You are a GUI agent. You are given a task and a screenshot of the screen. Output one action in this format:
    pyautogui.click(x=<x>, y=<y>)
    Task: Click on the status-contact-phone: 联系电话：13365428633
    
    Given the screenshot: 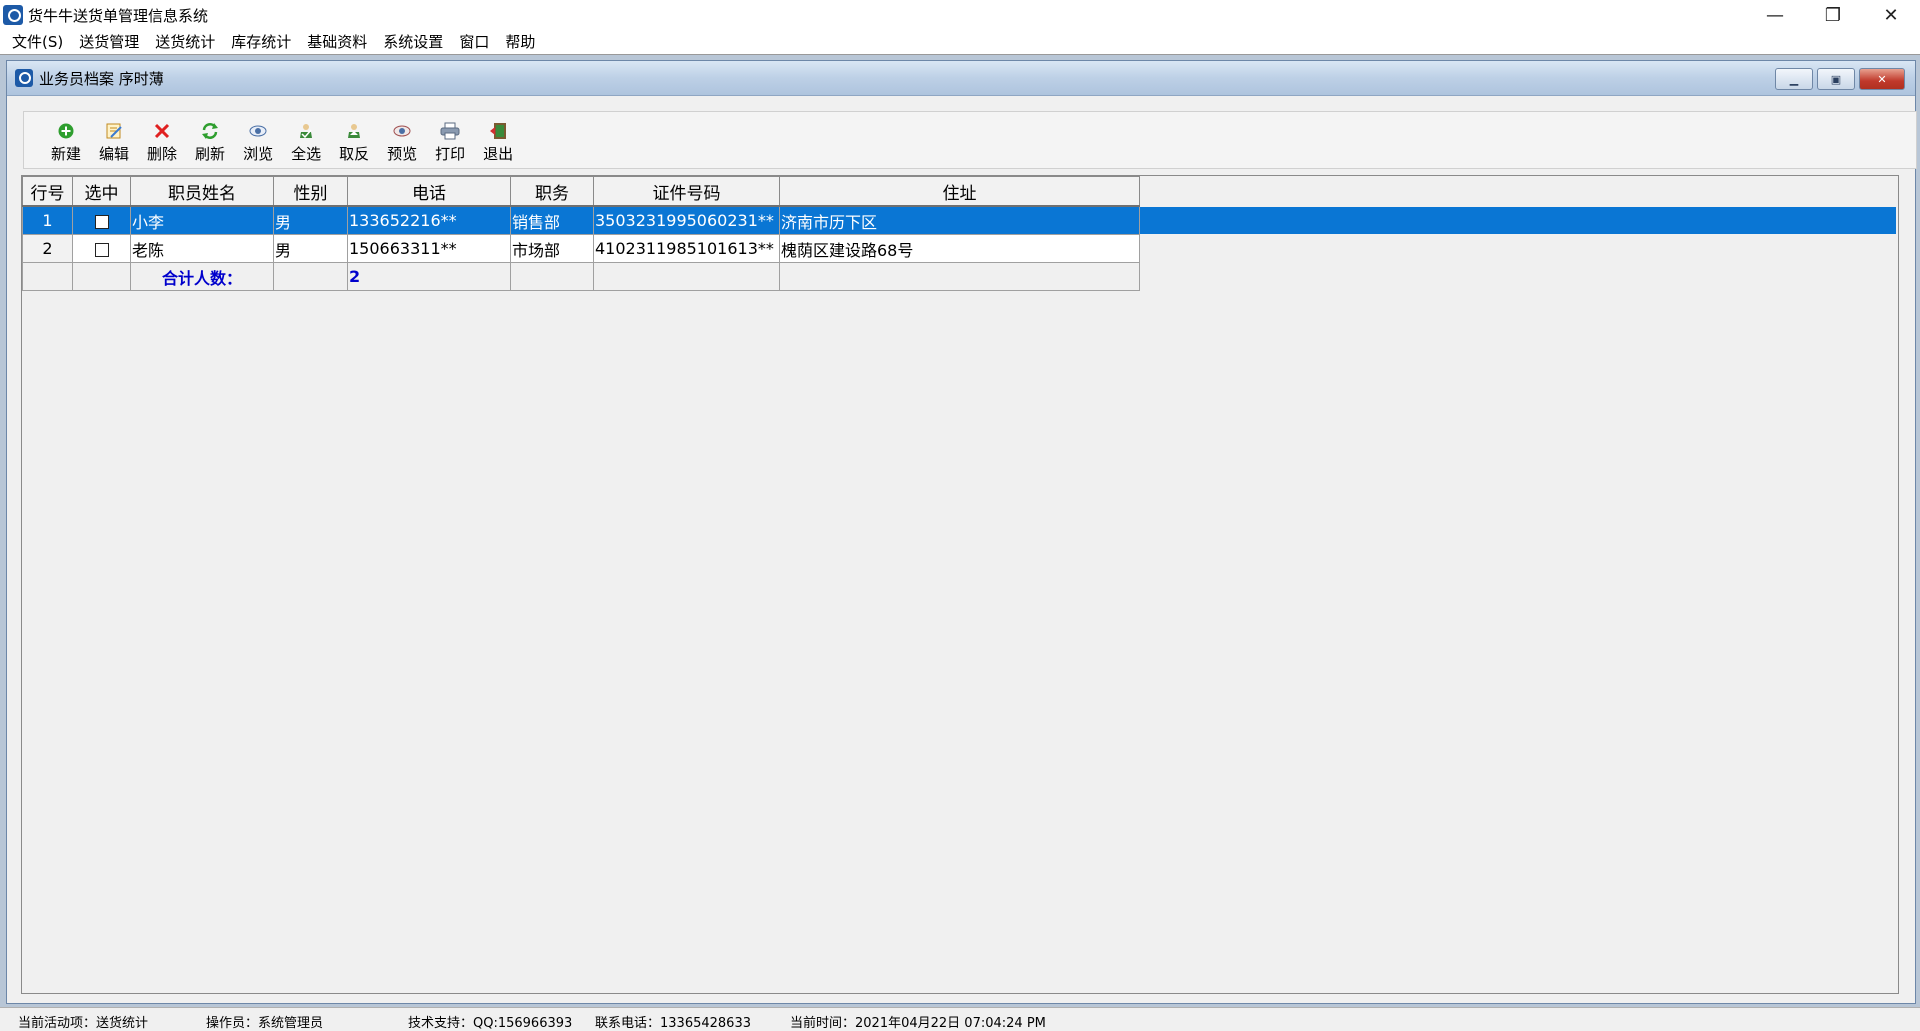 What is the action you would take?
    pyautogui.click(x=673, y=1023)
    